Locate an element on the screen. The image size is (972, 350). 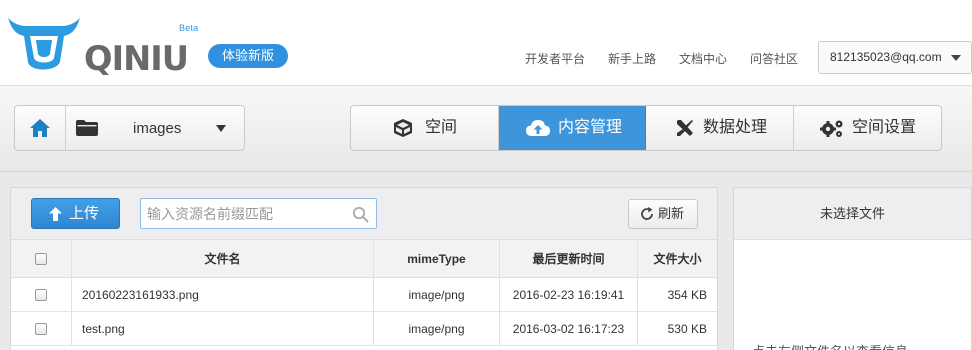
select-all-checkbox is located at coordinates (41, 258).